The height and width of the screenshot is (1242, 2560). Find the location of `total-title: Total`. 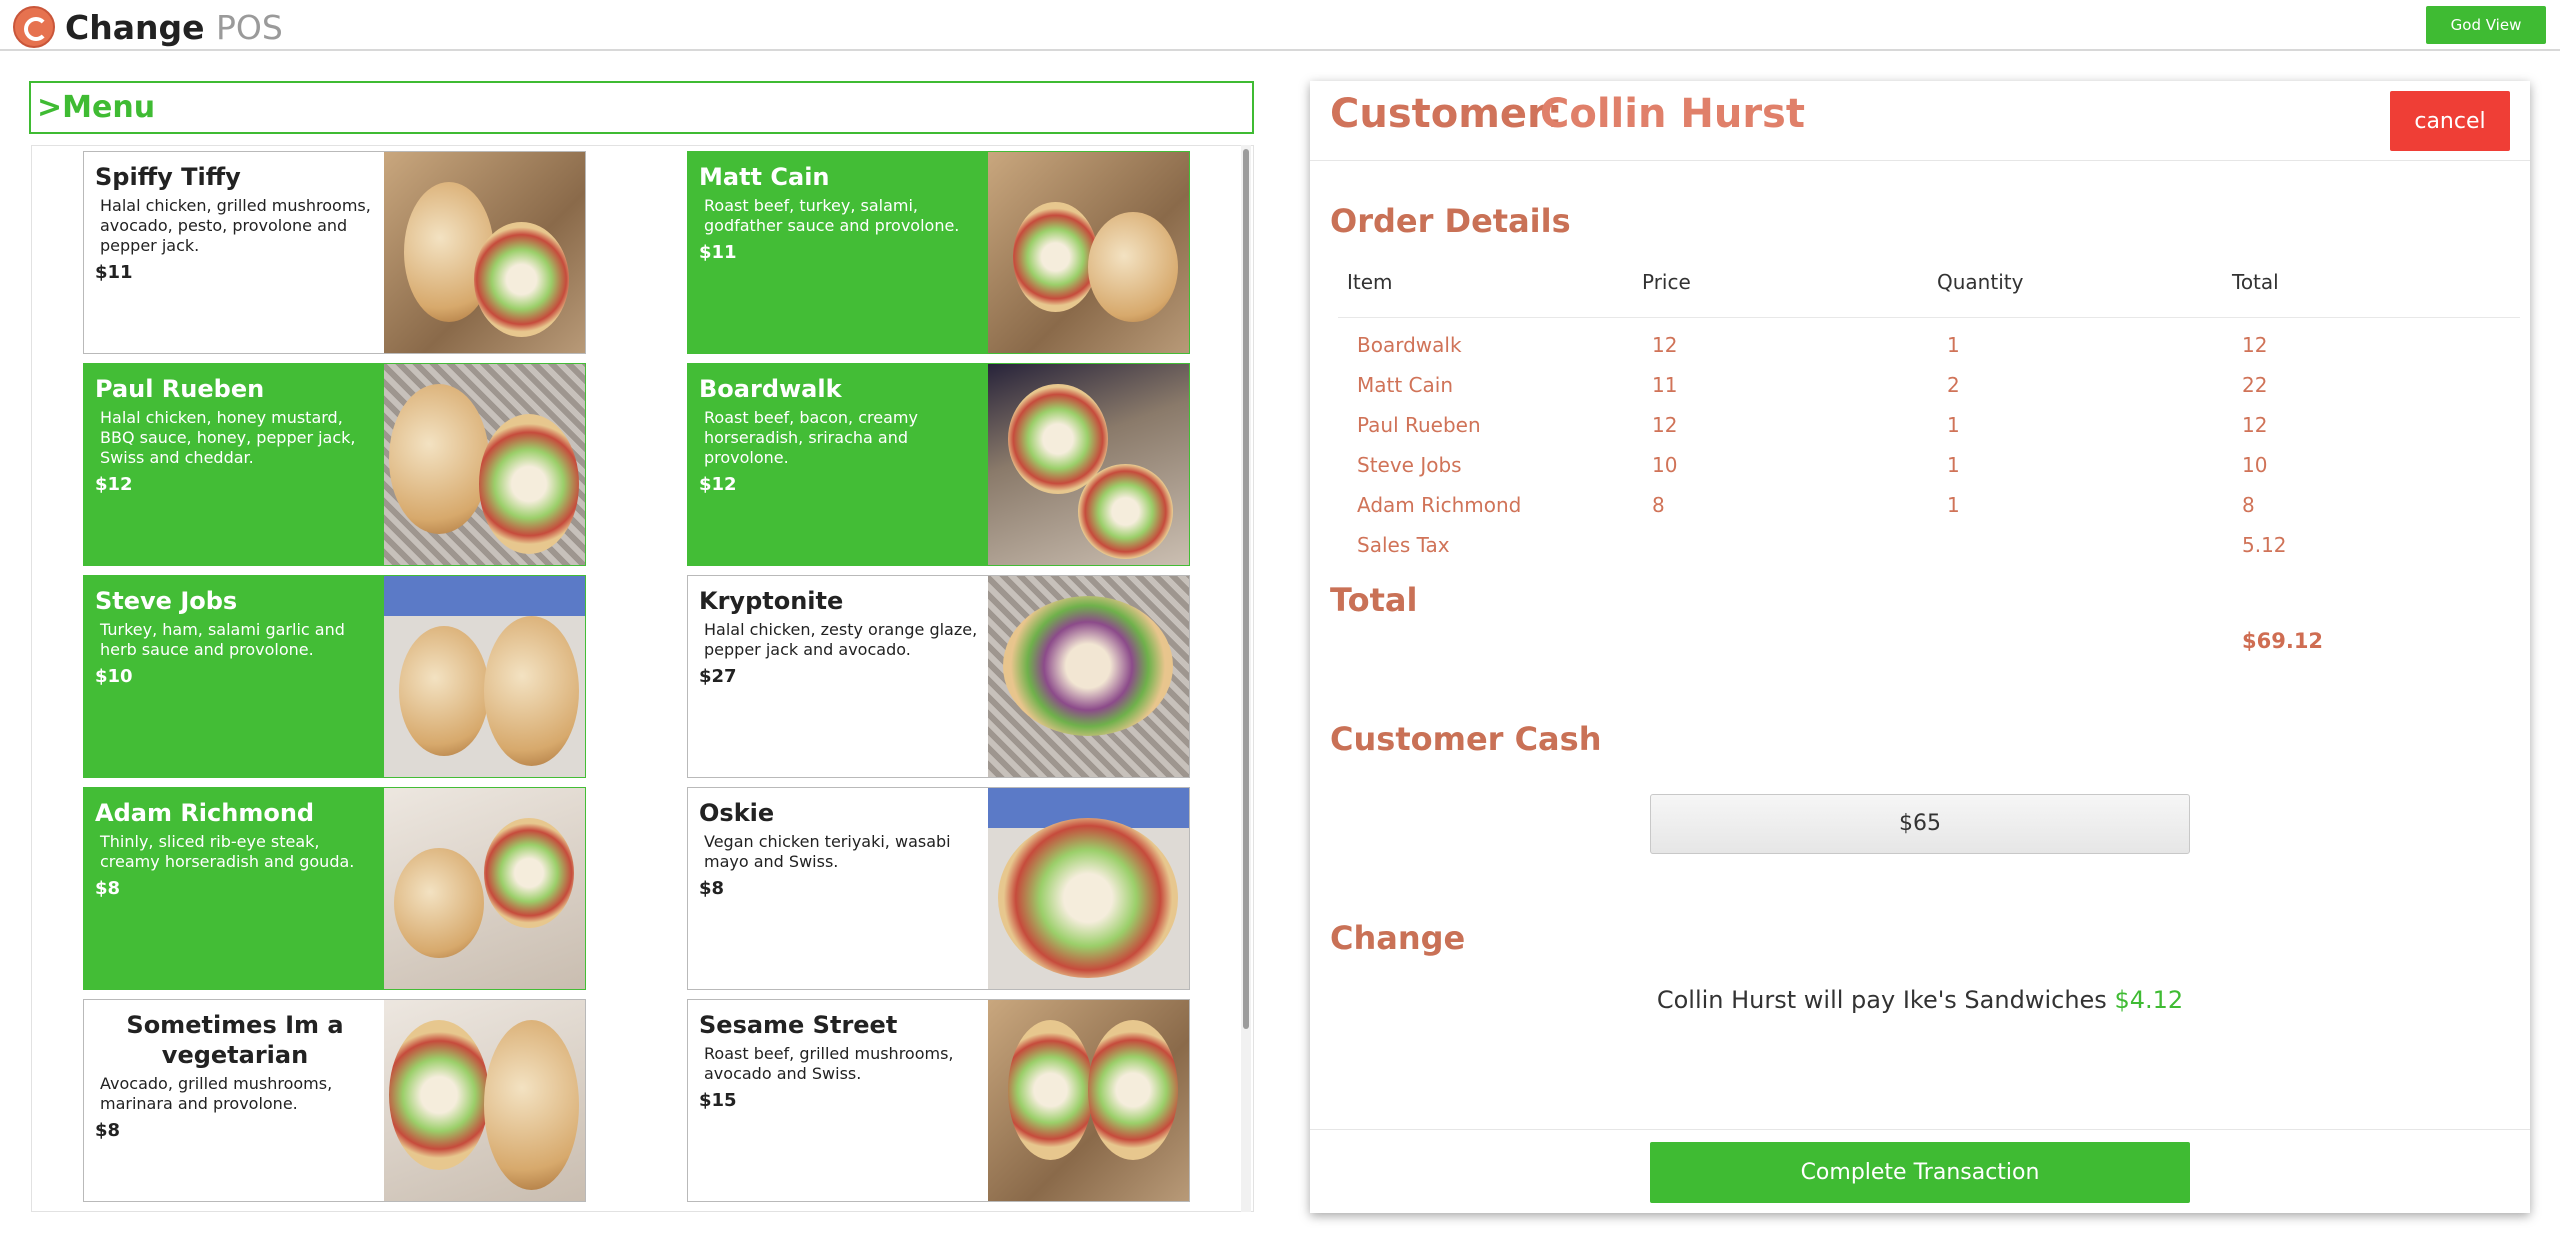

total-title: Total is located at coordinates (1374, 600).